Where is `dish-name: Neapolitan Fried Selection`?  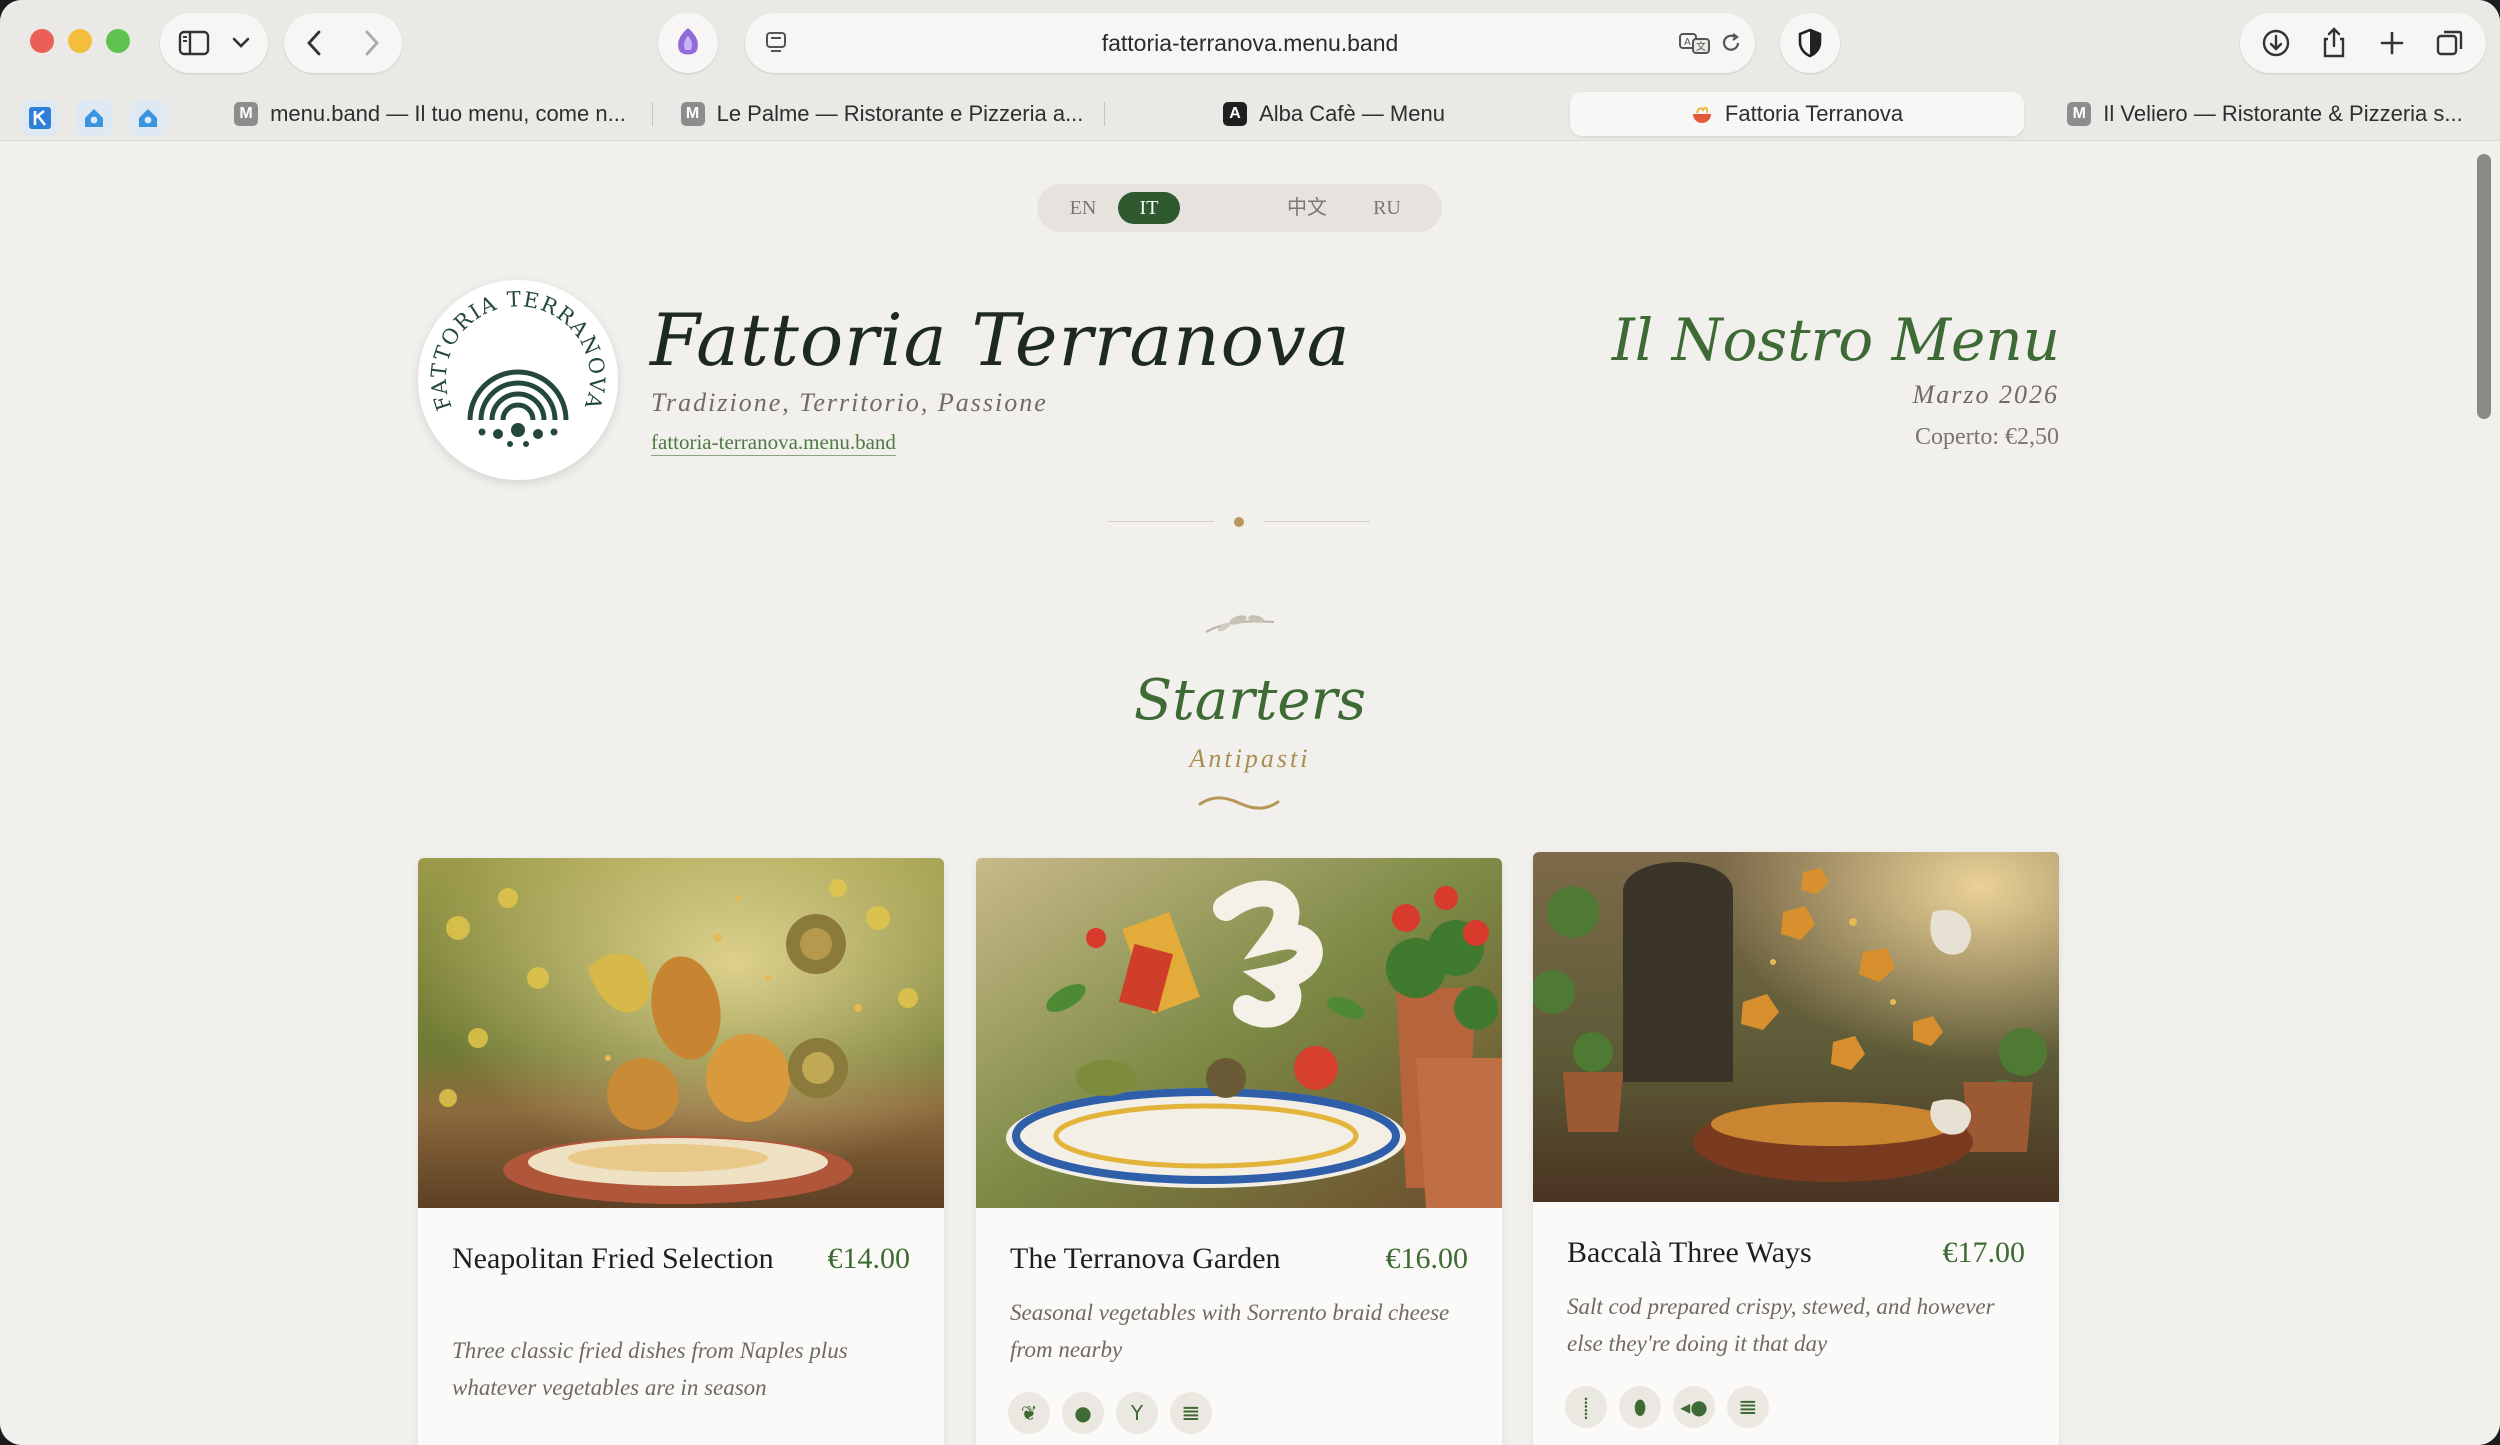 dish-name: Neapolitan Fried Selection is located at coordinates (613, 1258).